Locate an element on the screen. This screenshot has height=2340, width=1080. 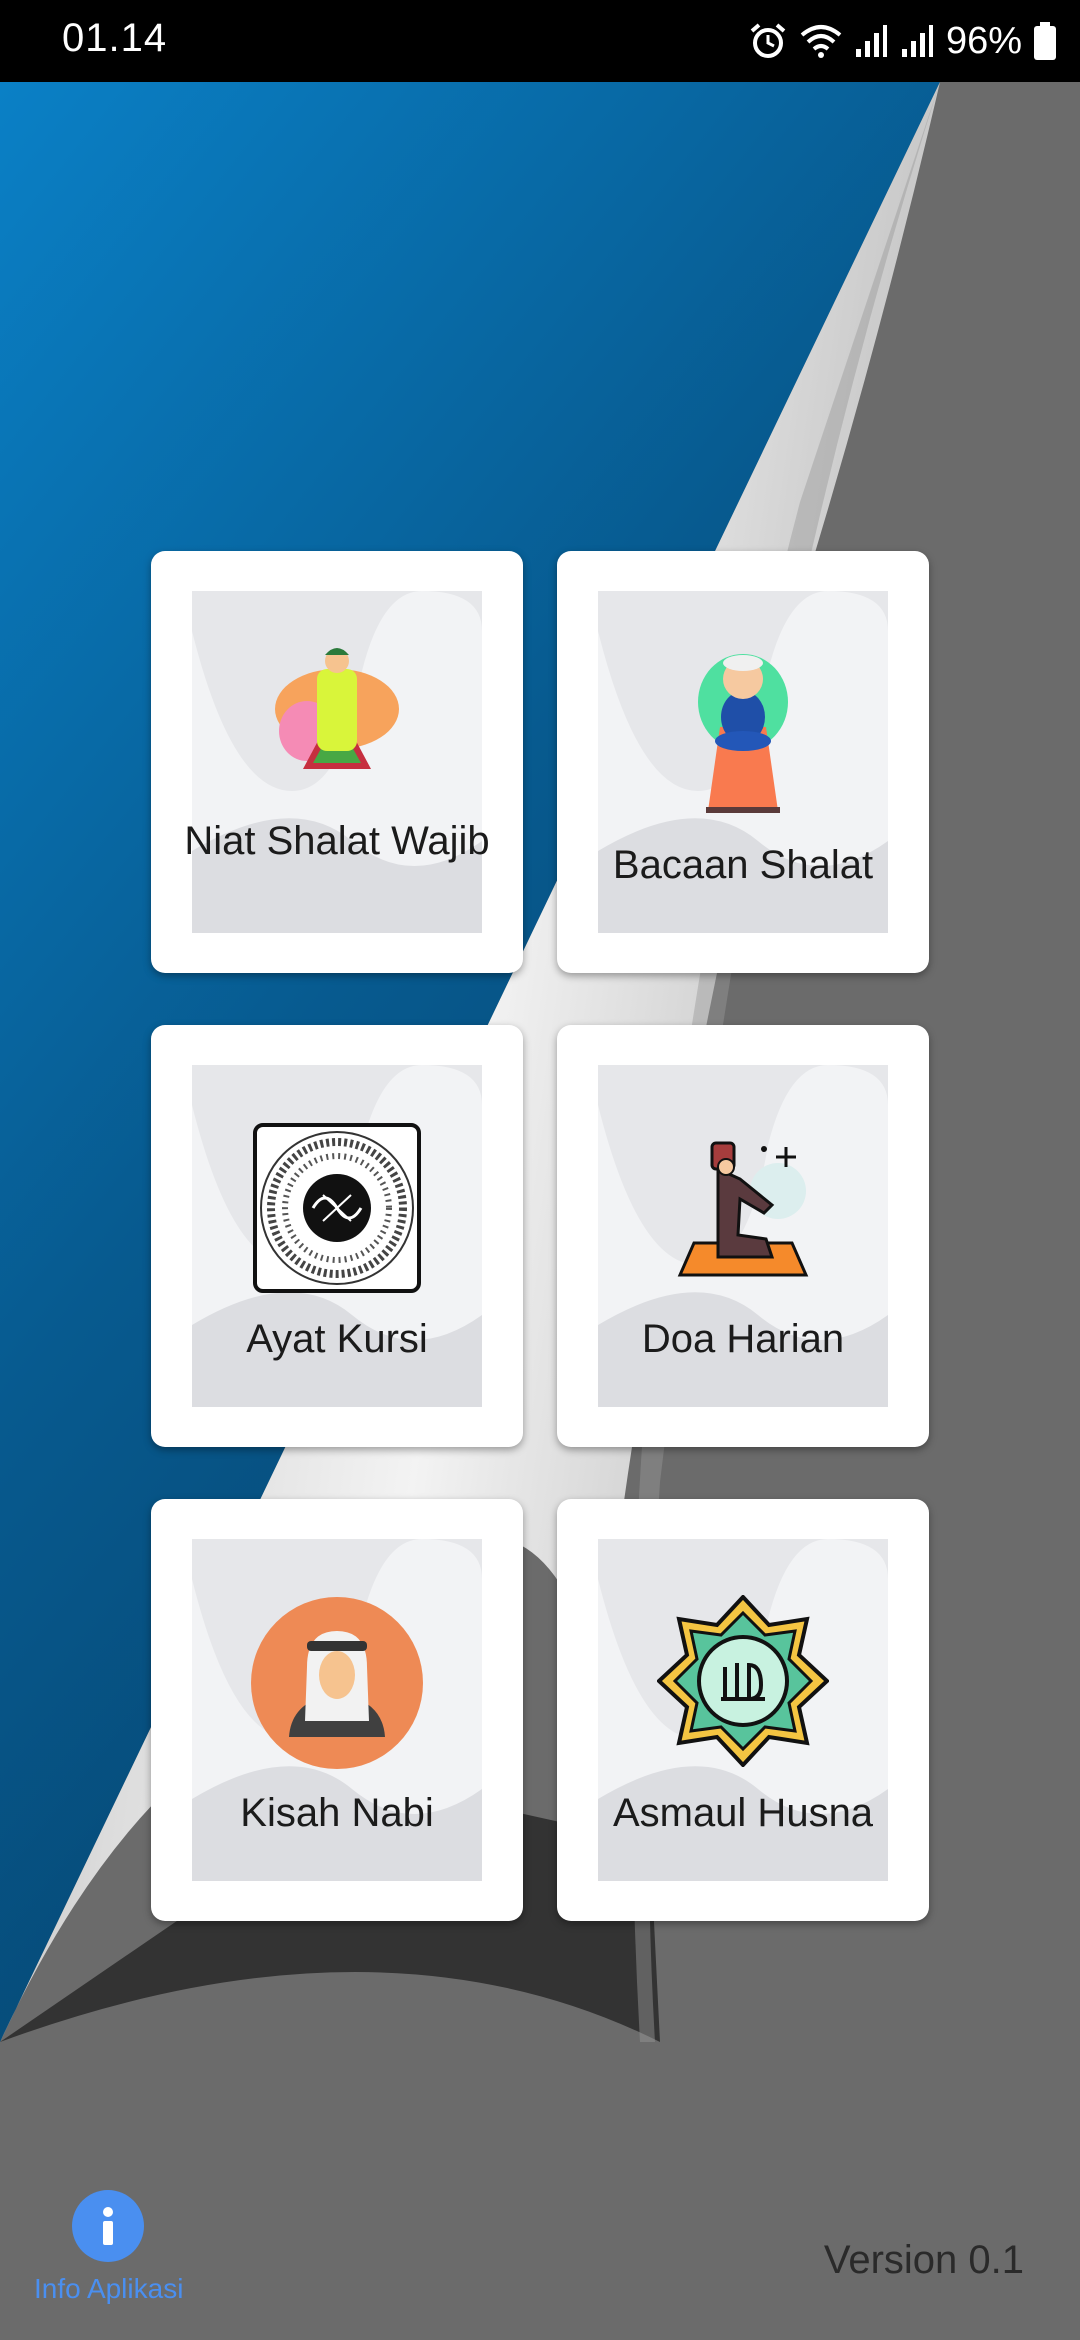
menu-card-bacaan-shalat: Bacaan Shalat is located at coordinates (743, 762).